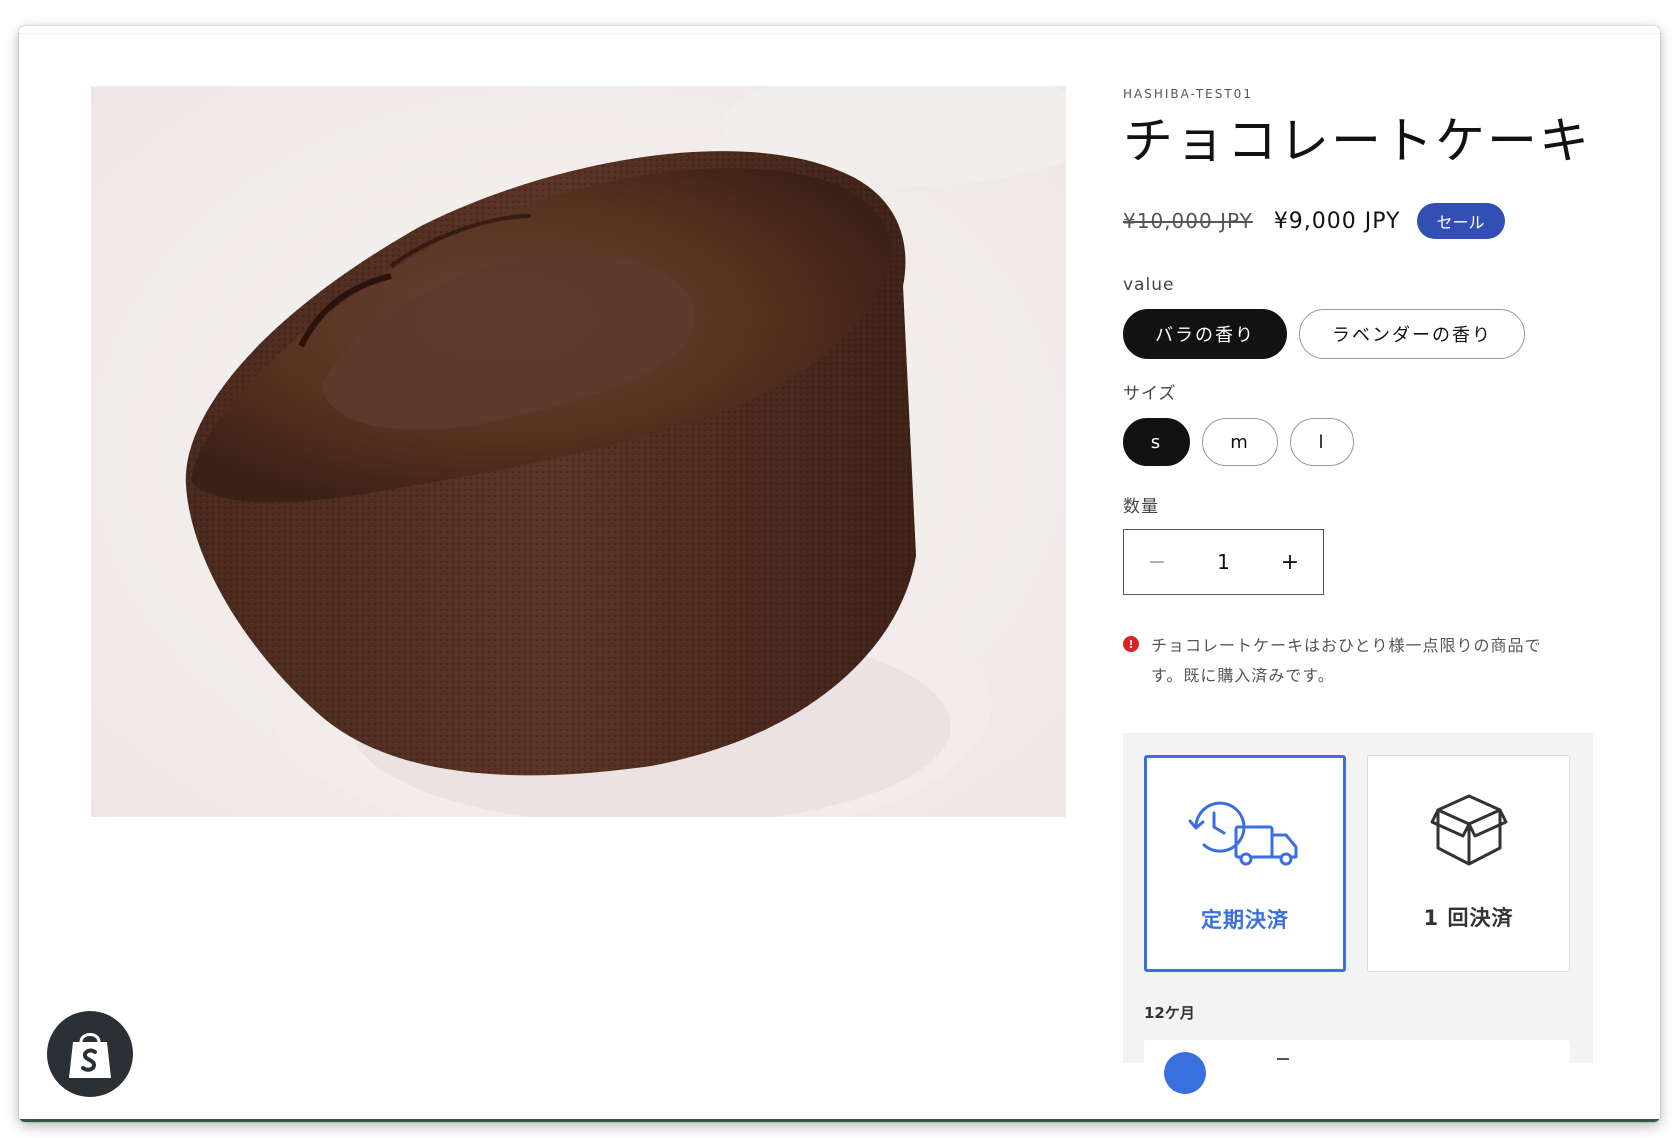  Describe the element at coordinates (1368, 442) in the screenshot. I see `size-options: s m l` at that location.